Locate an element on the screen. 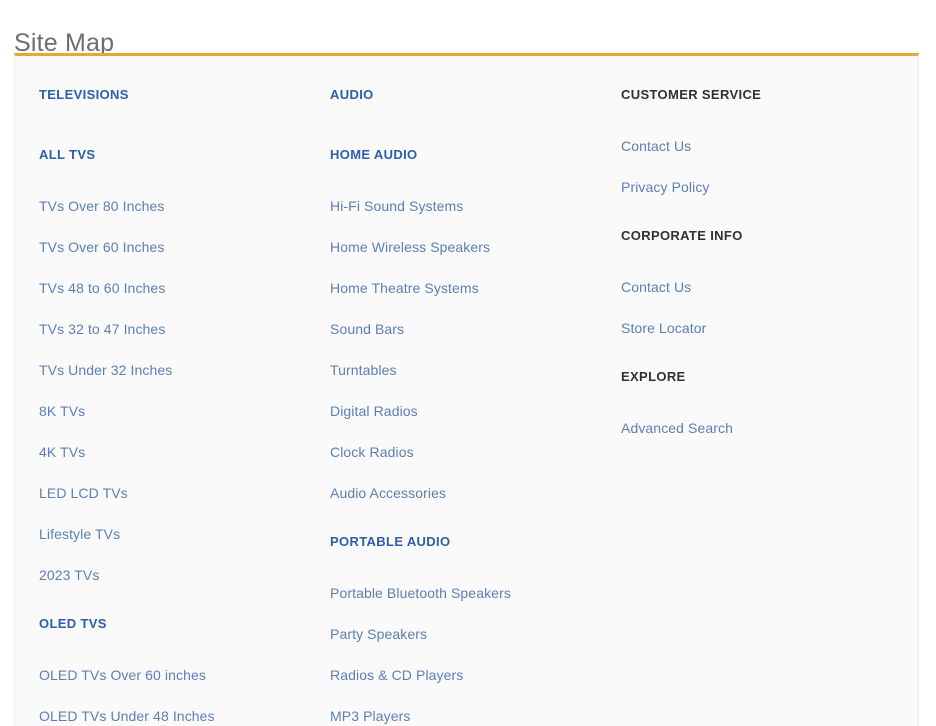 This screenshot has width=936, height=726. sitemap-link-lifestyle-tvs: Lifestyle TVs is located at coordinates (174, 534).